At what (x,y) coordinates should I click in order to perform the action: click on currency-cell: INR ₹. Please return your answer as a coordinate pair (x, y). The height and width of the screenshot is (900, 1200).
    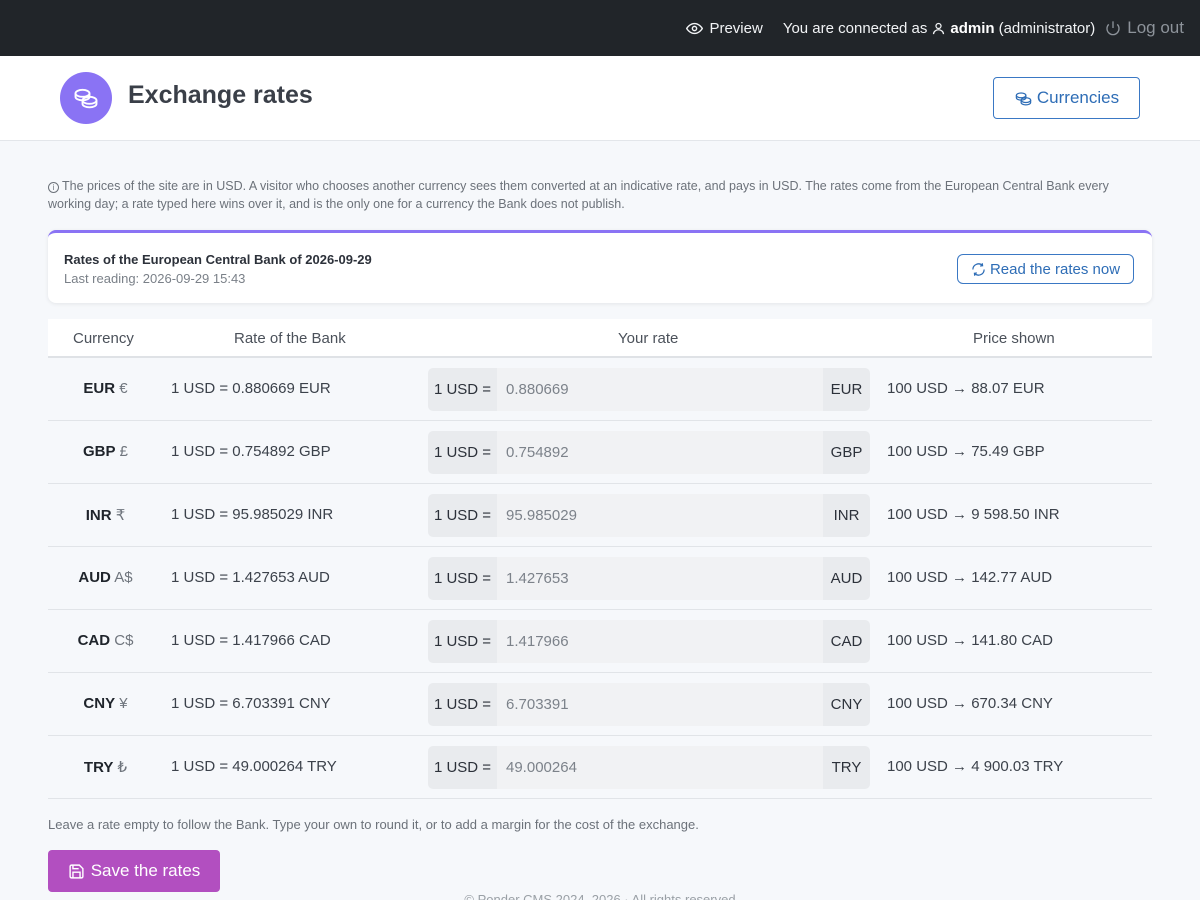
    Looking at the image, I should click on (105, 515).